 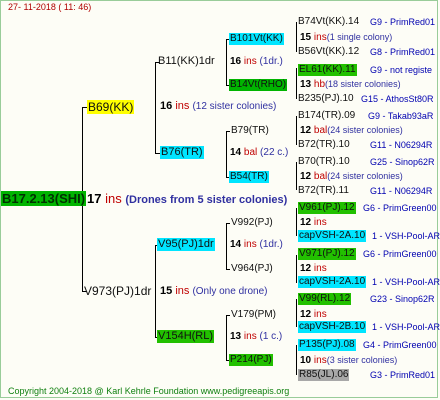 What do you see at coordinates (250, 152) in the screenshot?
I see `gen2-b76-ins: bal` at bounding box center [250, 152].